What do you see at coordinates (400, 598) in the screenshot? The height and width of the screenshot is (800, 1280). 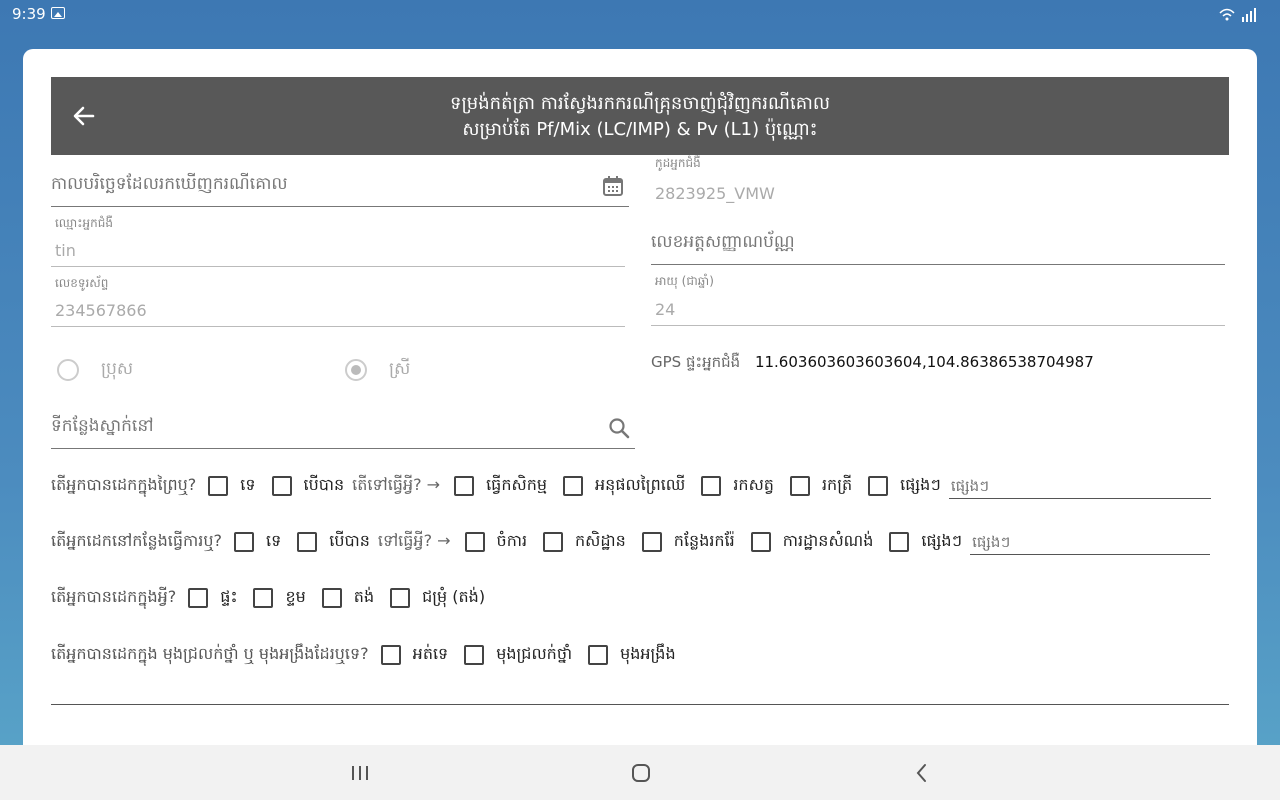 I see `checkbox-camp` at bounding box center [400, 598].